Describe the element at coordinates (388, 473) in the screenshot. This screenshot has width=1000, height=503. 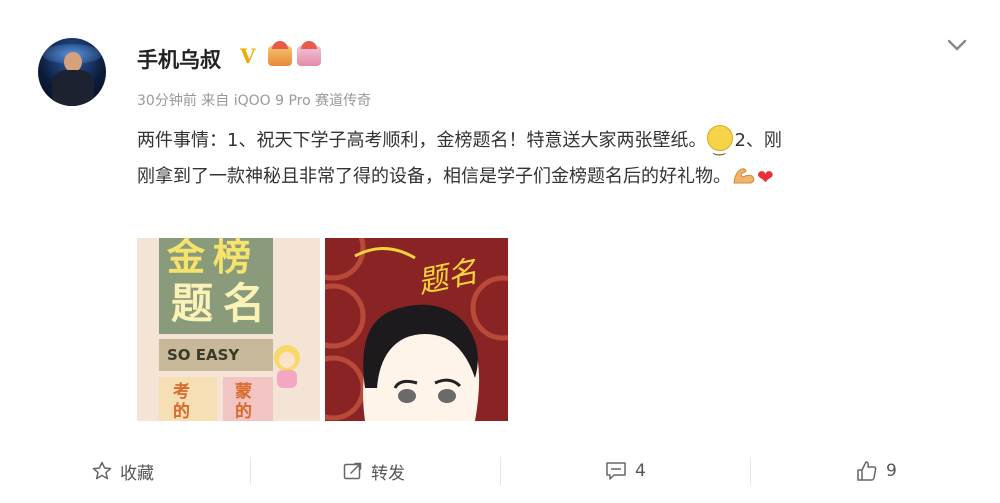
I see `repost-label: 转发` at that location.